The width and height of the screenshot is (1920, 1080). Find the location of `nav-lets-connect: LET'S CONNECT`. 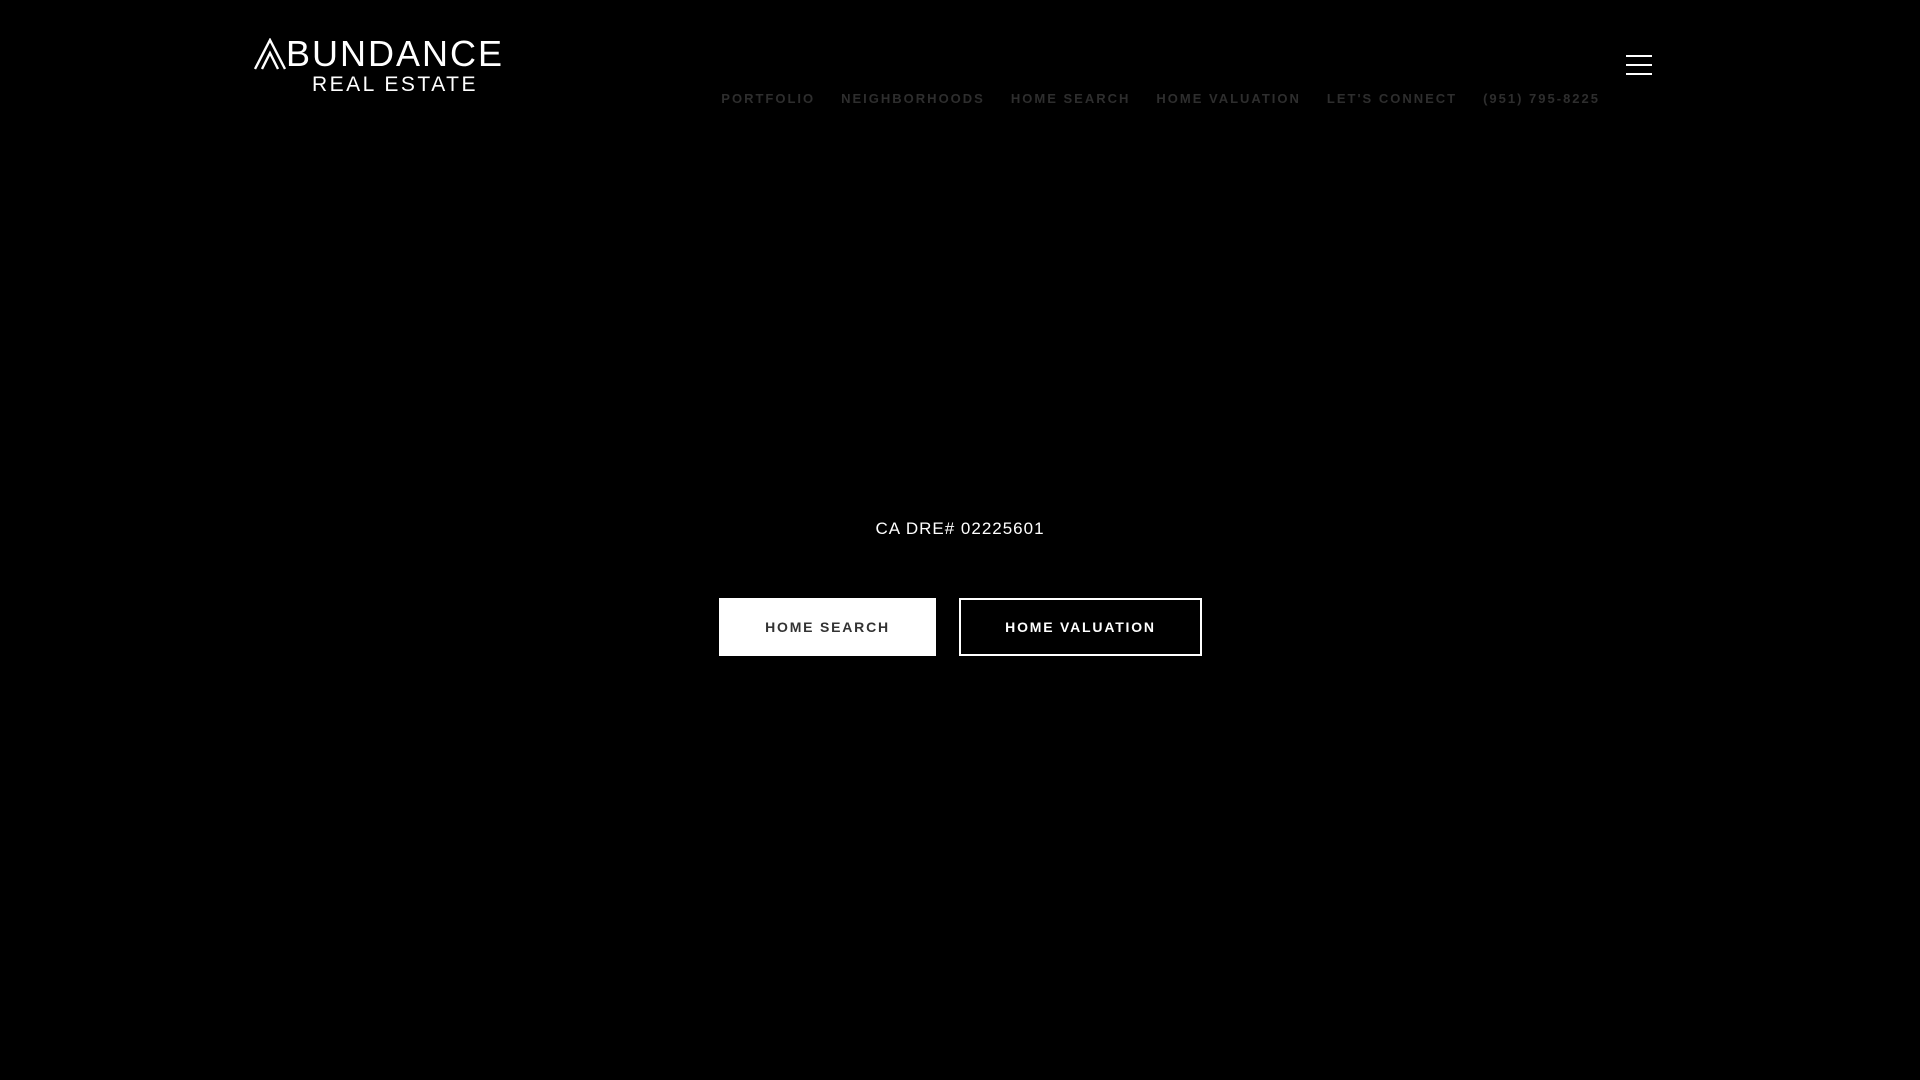

nav-lets-connect: LET'S CONNECT is located at coordinates (1392, 98).